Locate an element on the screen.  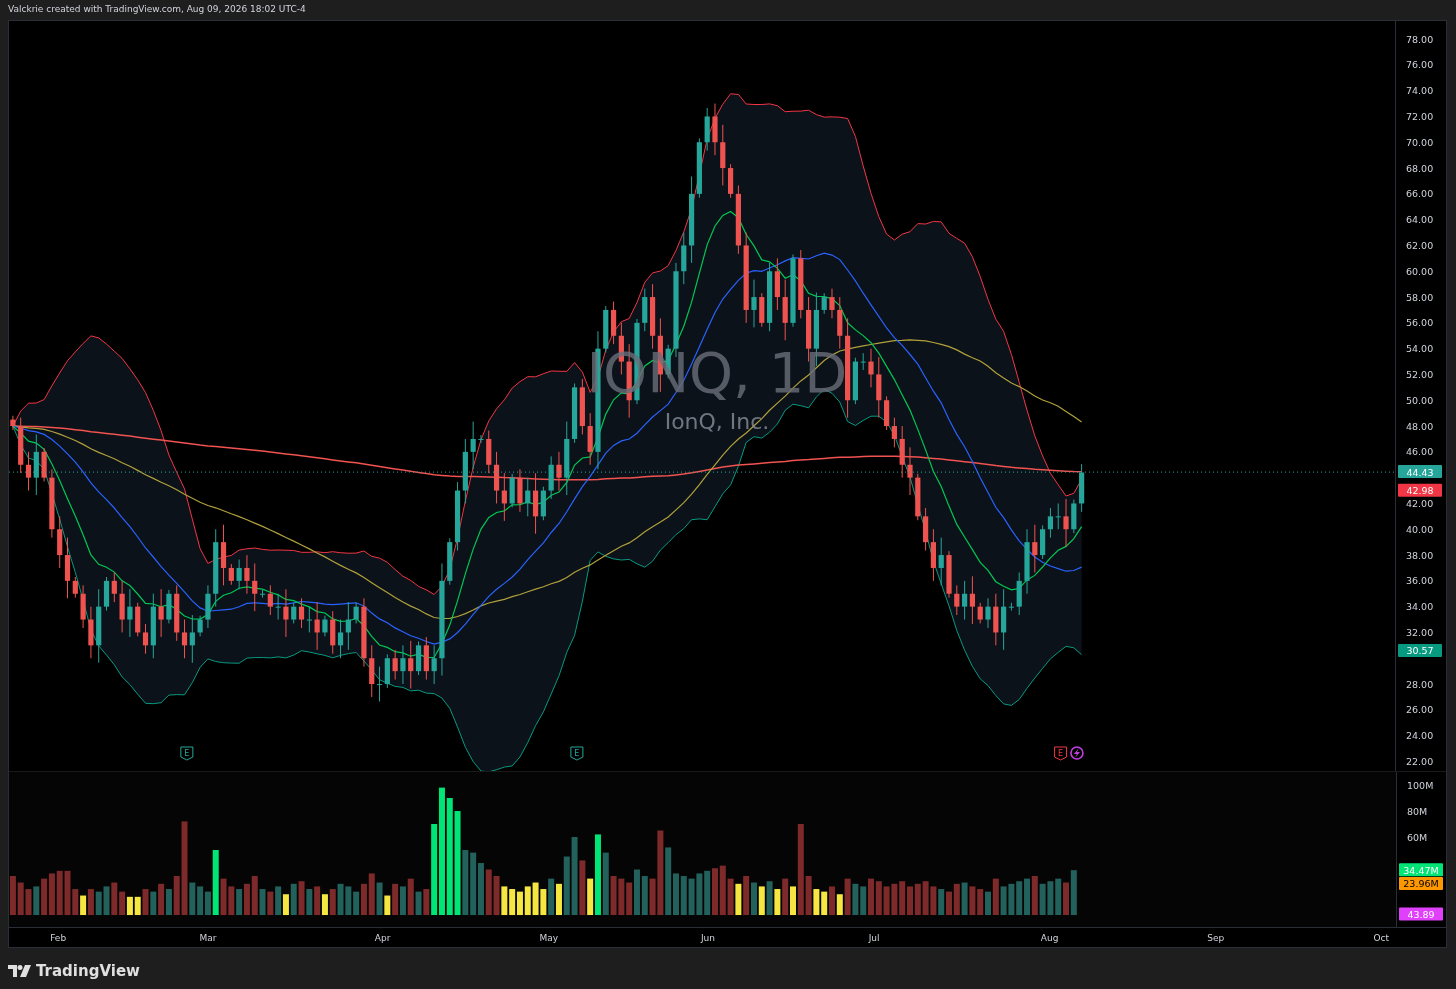
axis-label: 72.00 is located at coordinates (1420, 116).